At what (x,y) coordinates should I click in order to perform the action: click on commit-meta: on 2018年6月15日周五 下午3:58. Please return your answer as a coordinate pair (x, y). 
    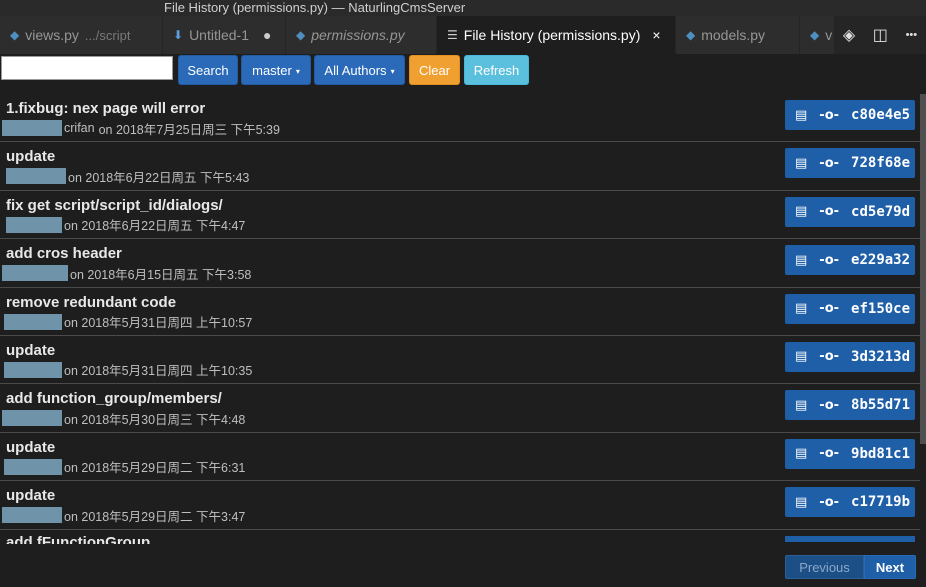
    Looking at the image, I should click on (126, 273).